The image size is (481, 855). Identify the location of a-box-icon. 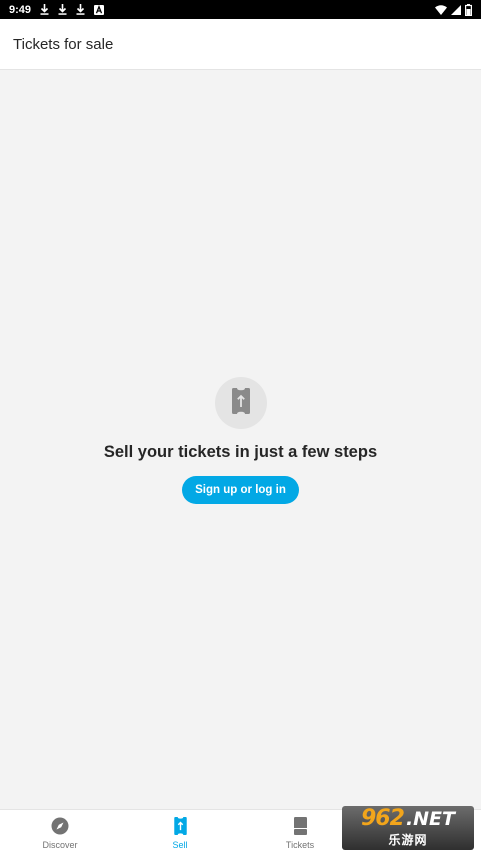
(99, 9).